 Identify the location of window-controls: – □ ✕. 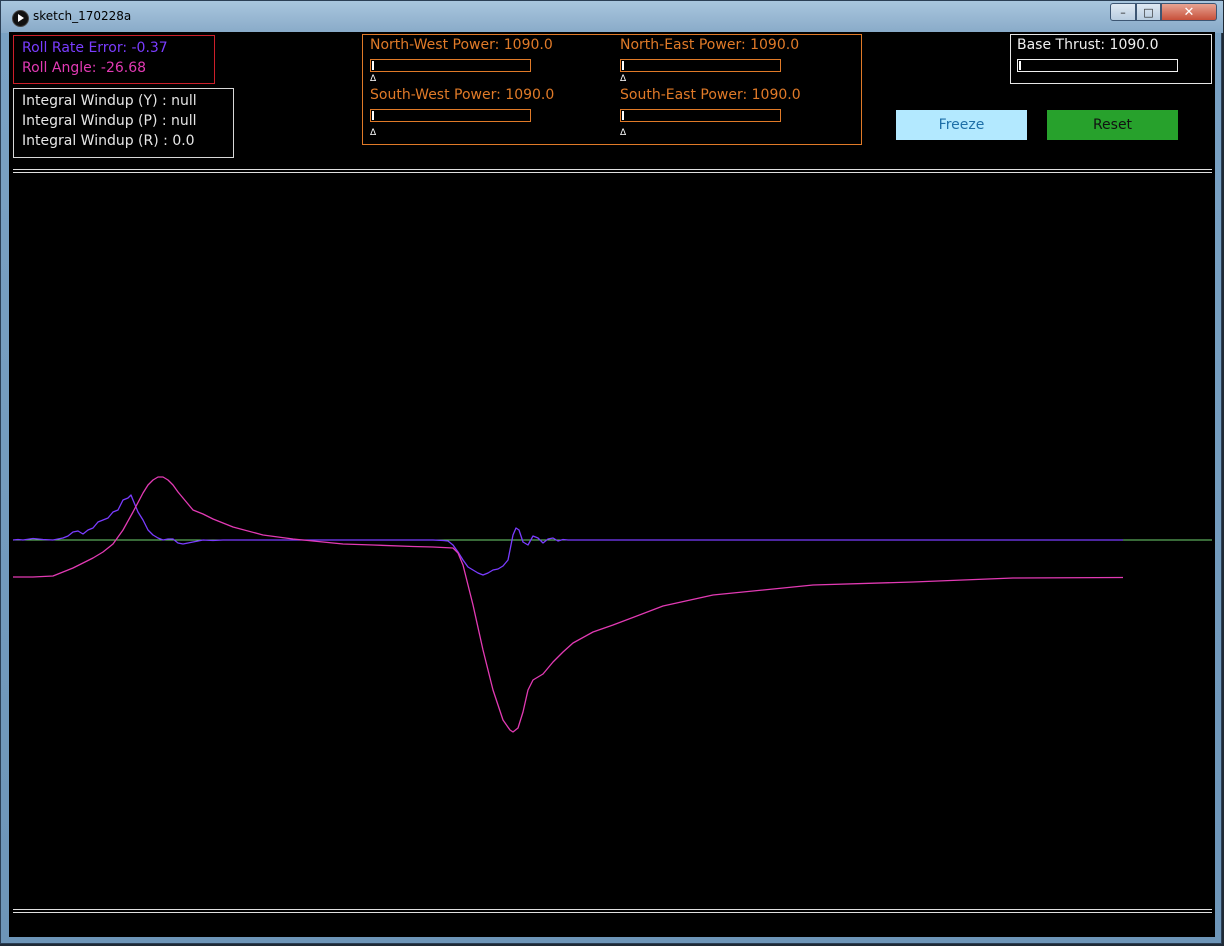
(1163, 13).